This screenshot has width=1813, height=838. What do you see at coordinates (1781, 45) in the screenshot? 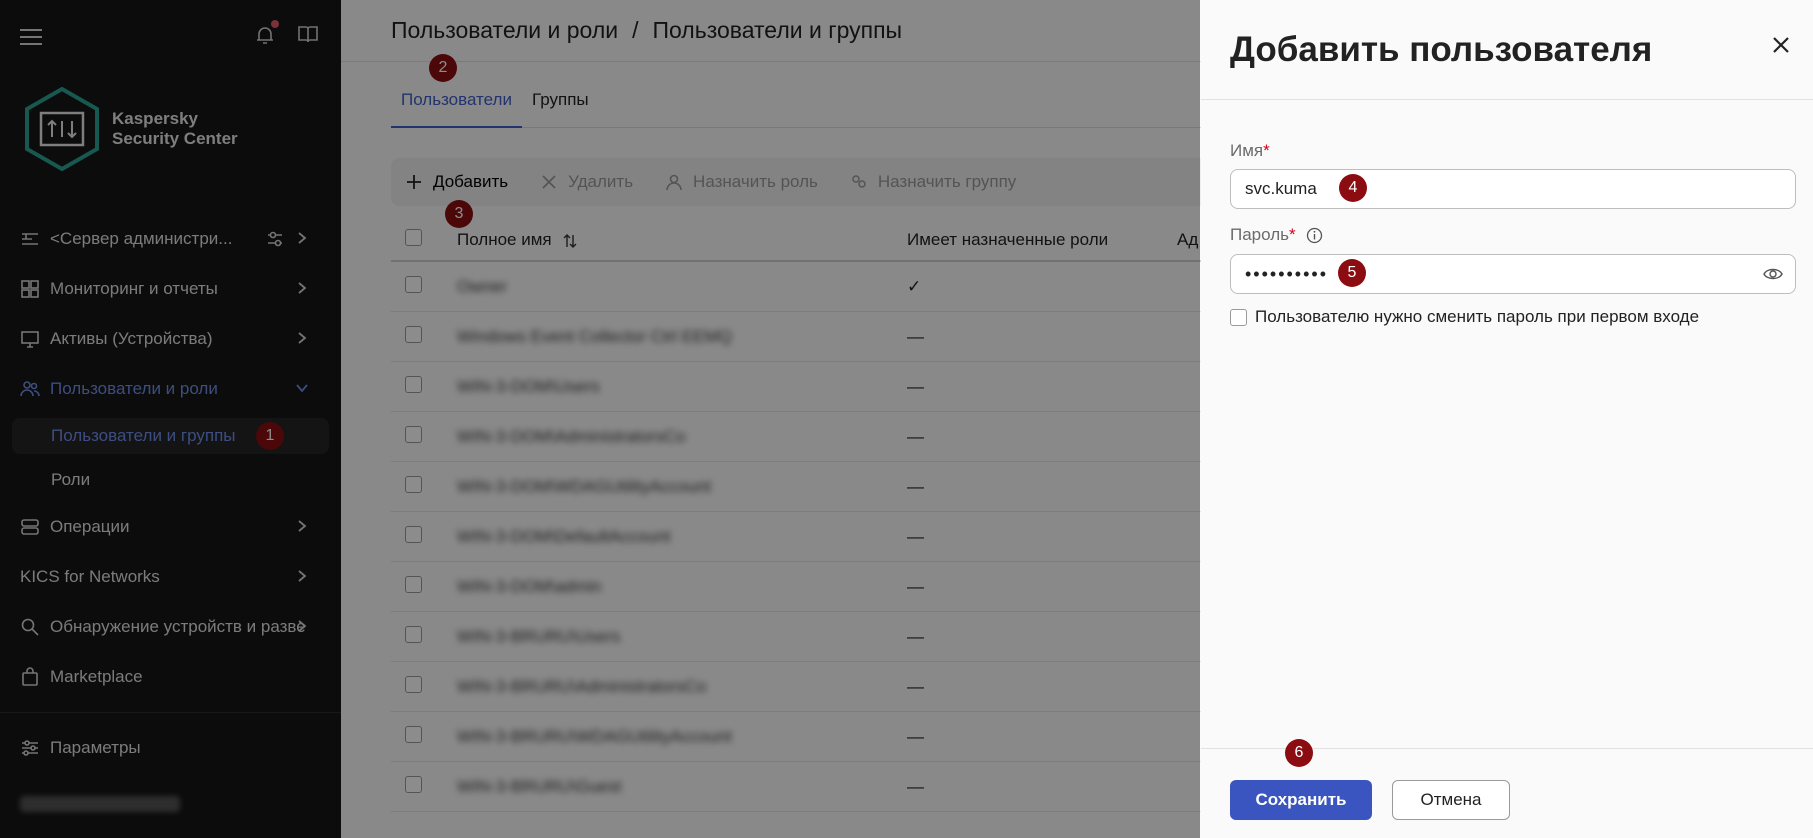
I see `close-icon` at bounding box center [1781, 45].